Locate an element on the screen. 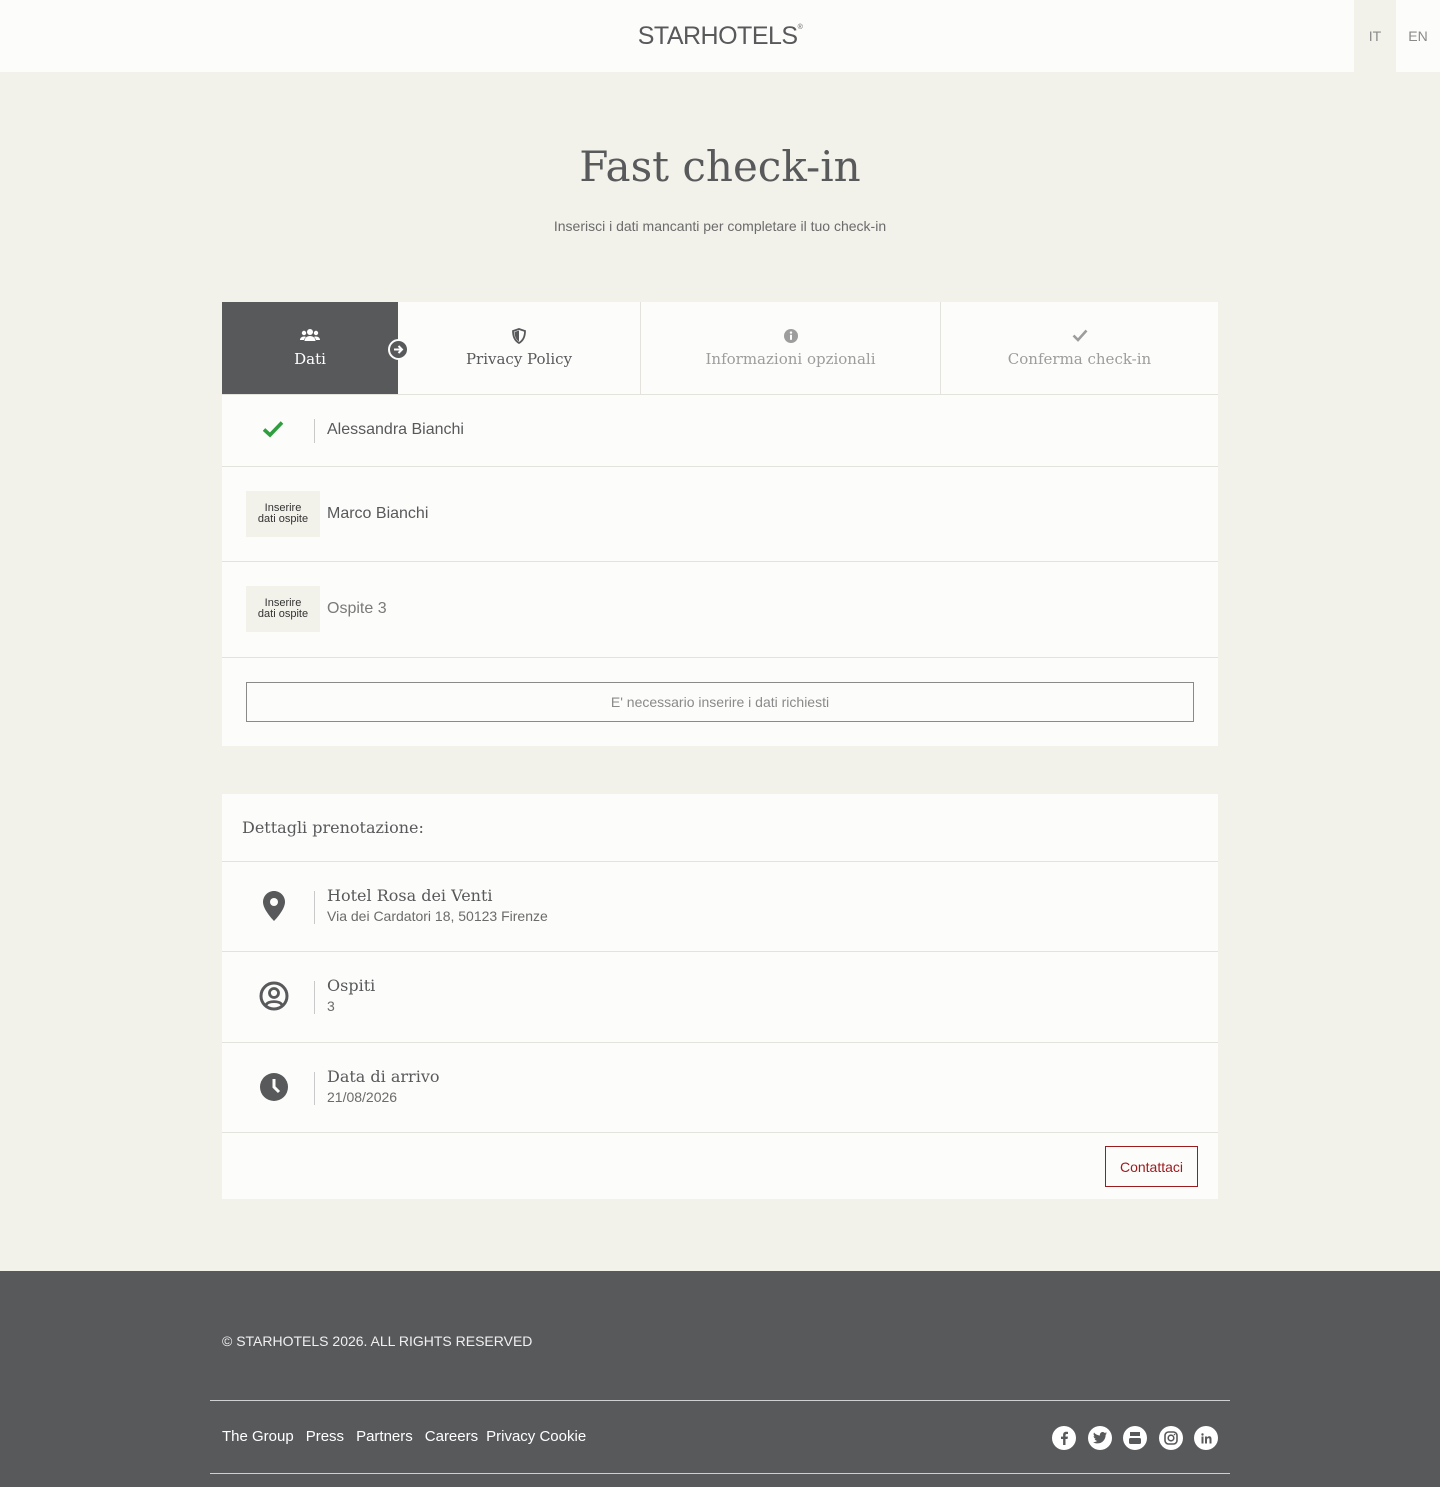 The height and width of the screenshot is (1487, 1440). starhotels-logo: STARHOTELS® is located at coordinates (720, 36).